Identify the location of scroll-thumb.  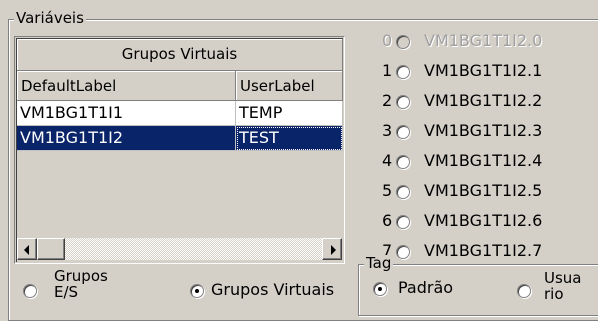
(51, 249).